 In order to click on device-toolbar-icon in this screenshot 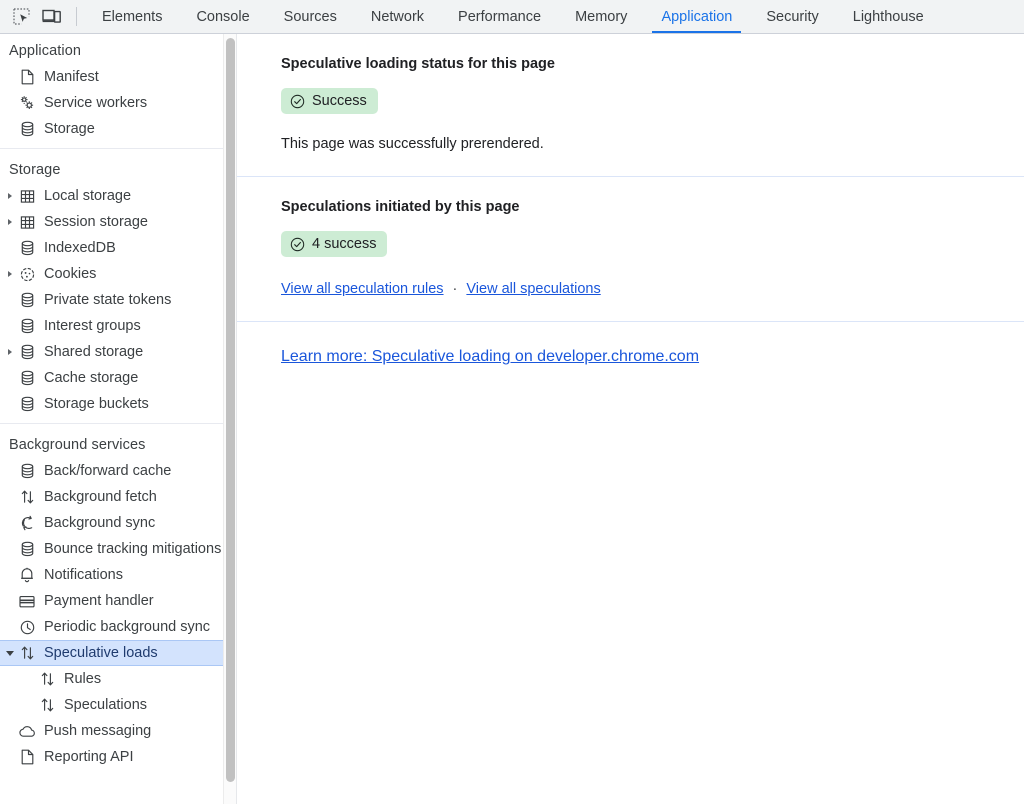, I will do `click(51, 16)`.